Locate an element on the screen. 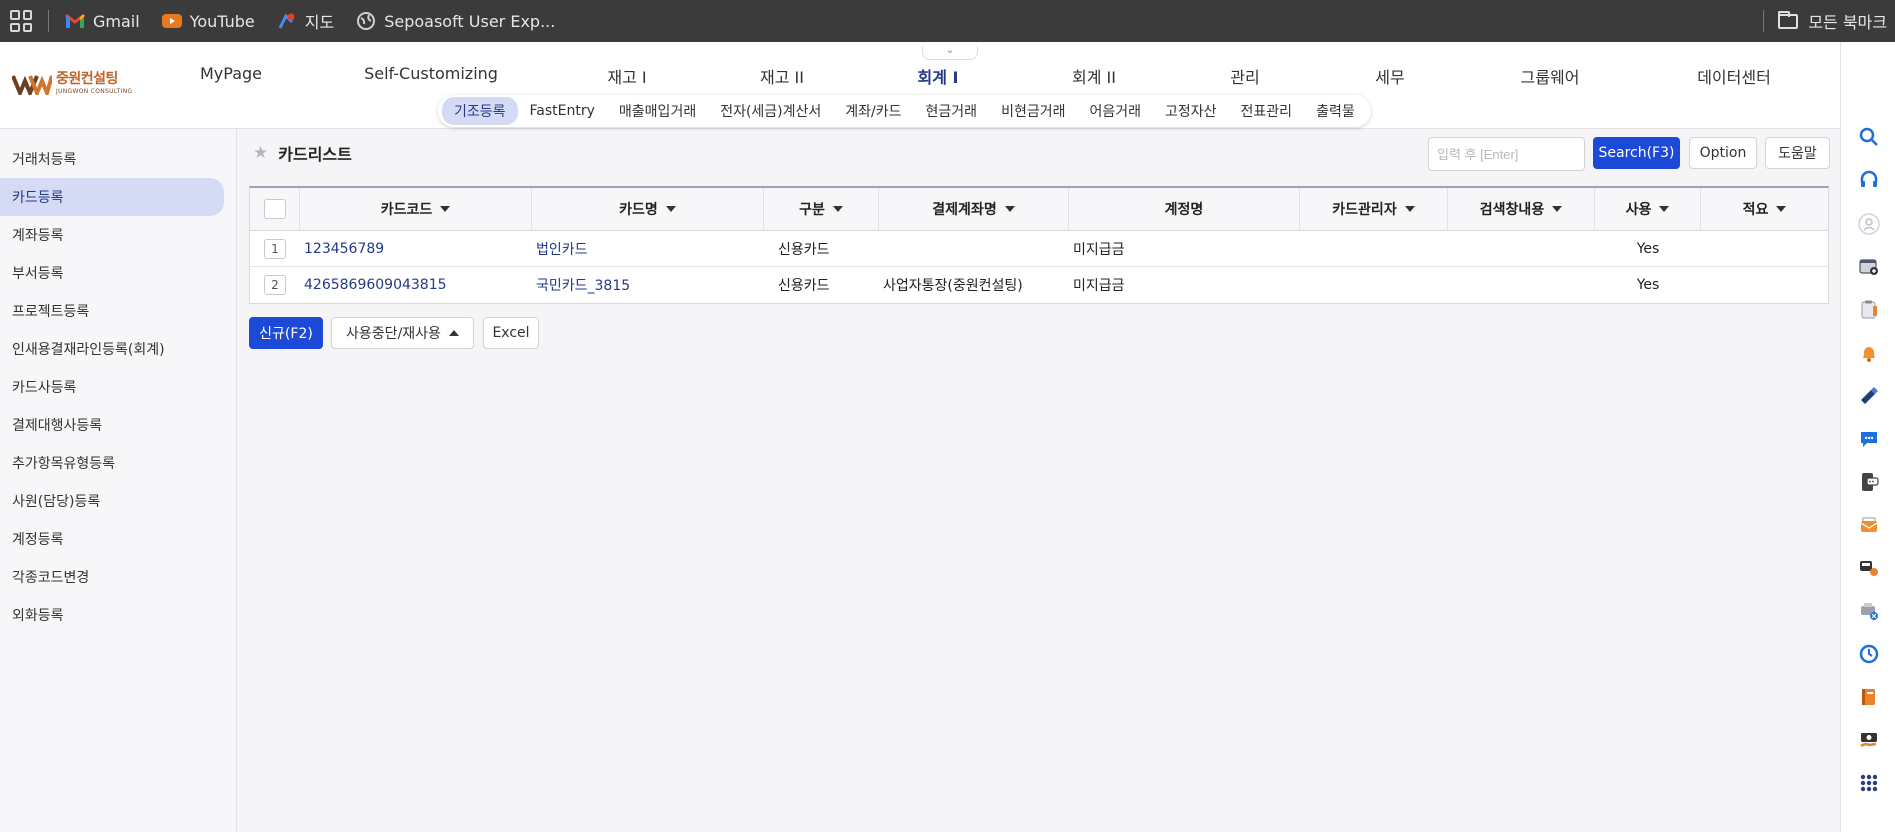  apps-grid-icon is located at coordinates (21, 21).